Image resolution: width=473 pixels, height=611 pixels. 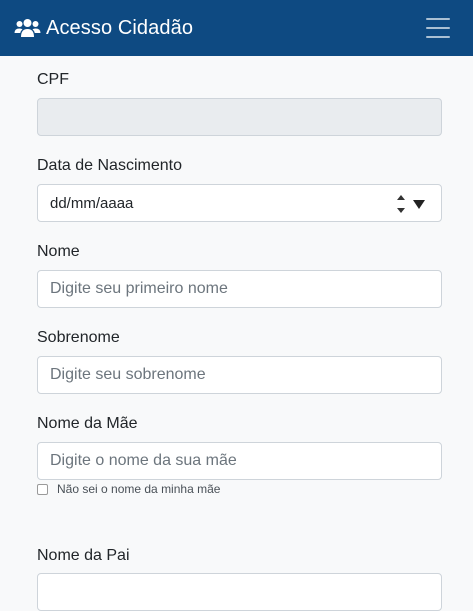 I want to click on date-spinner, so click(x=401, y=204).